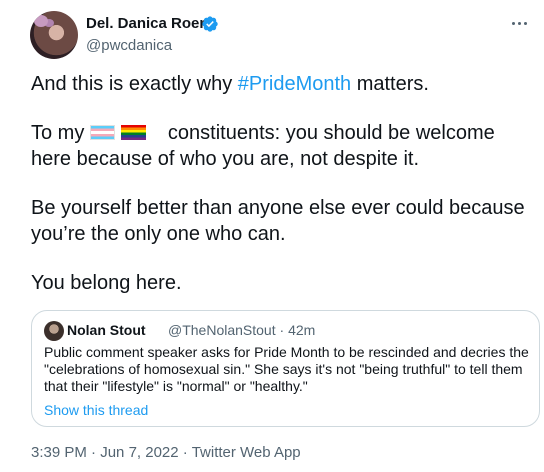 The width and height of the screenshot is (544, 472). Describe the element at coordinates (134, 84) in the screenshot. I see `tweet-text-segment: And this is exactly why` at that location.